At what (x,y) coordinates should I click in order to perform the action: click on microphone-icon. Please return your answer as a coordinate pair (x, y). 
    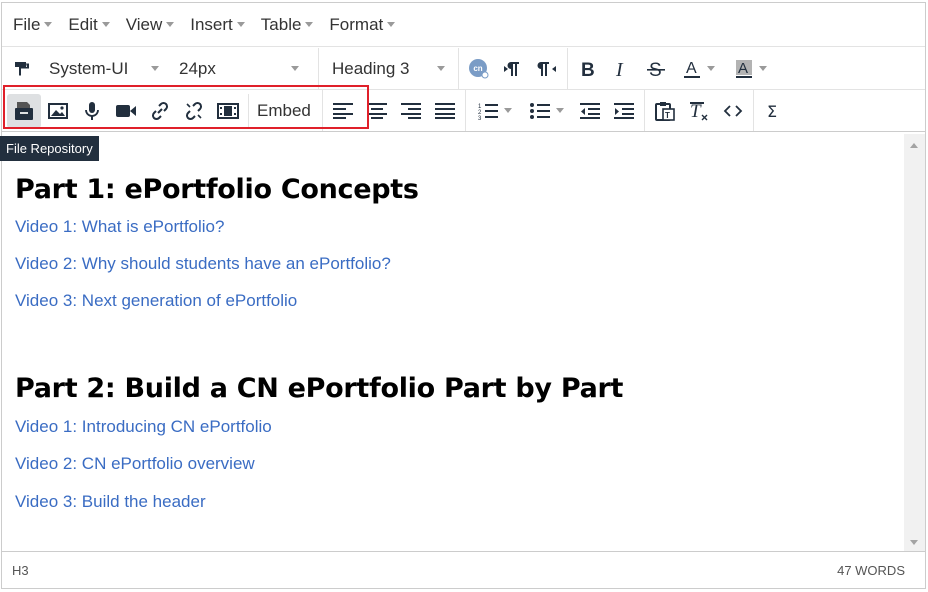
    Looking at the image, I should click on (92, 110).